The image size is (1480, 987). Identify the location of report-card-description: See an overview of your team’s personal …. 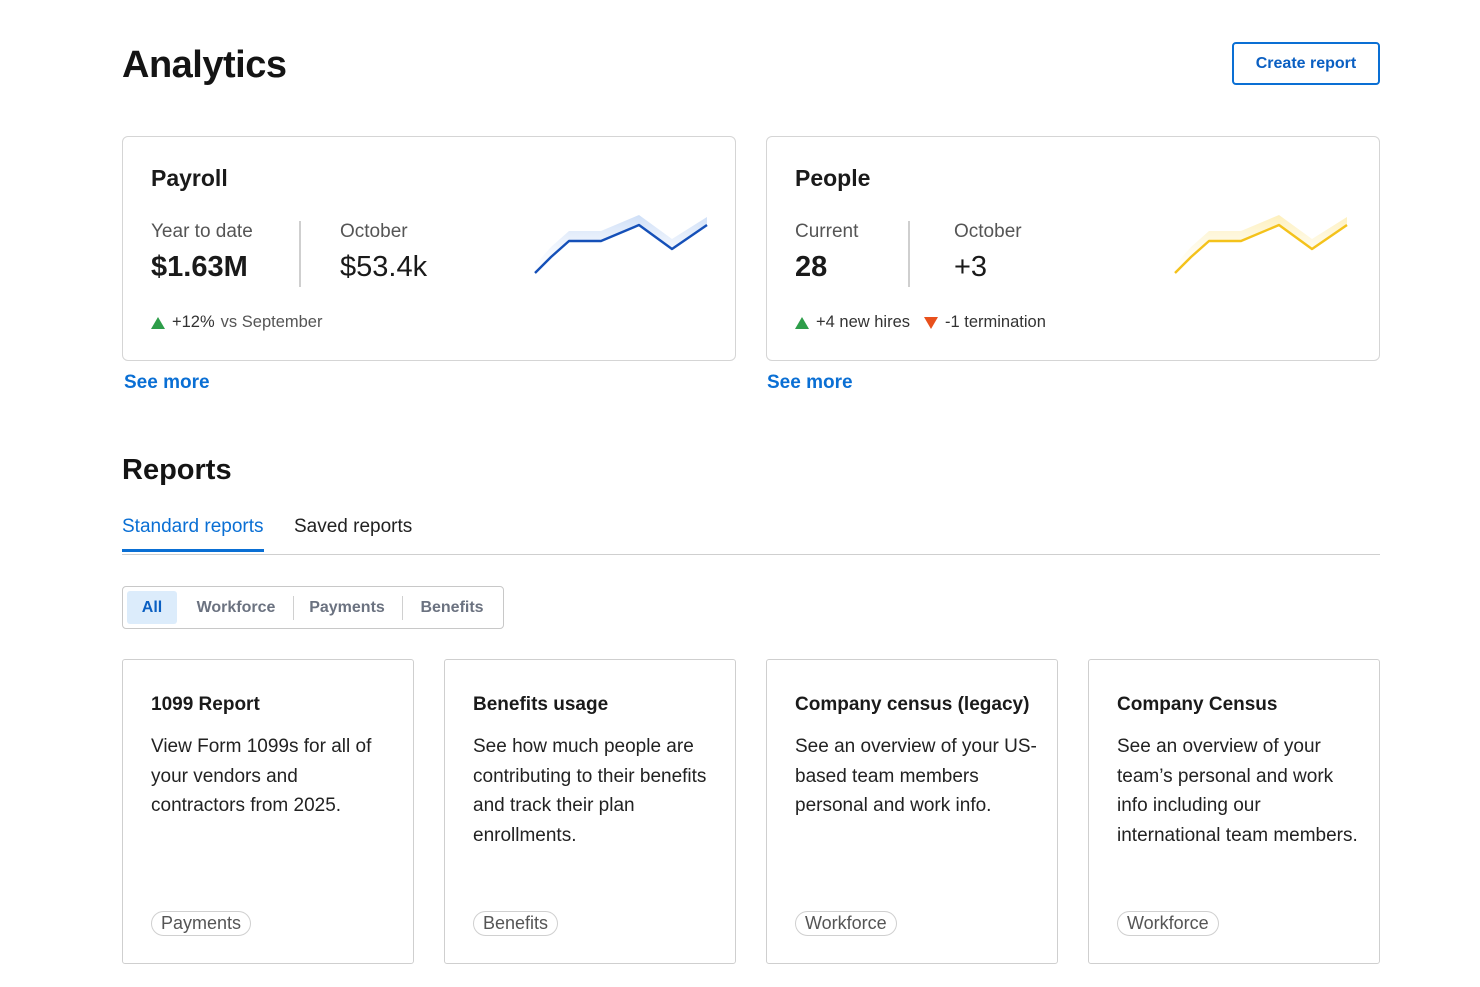
(1237, 791).